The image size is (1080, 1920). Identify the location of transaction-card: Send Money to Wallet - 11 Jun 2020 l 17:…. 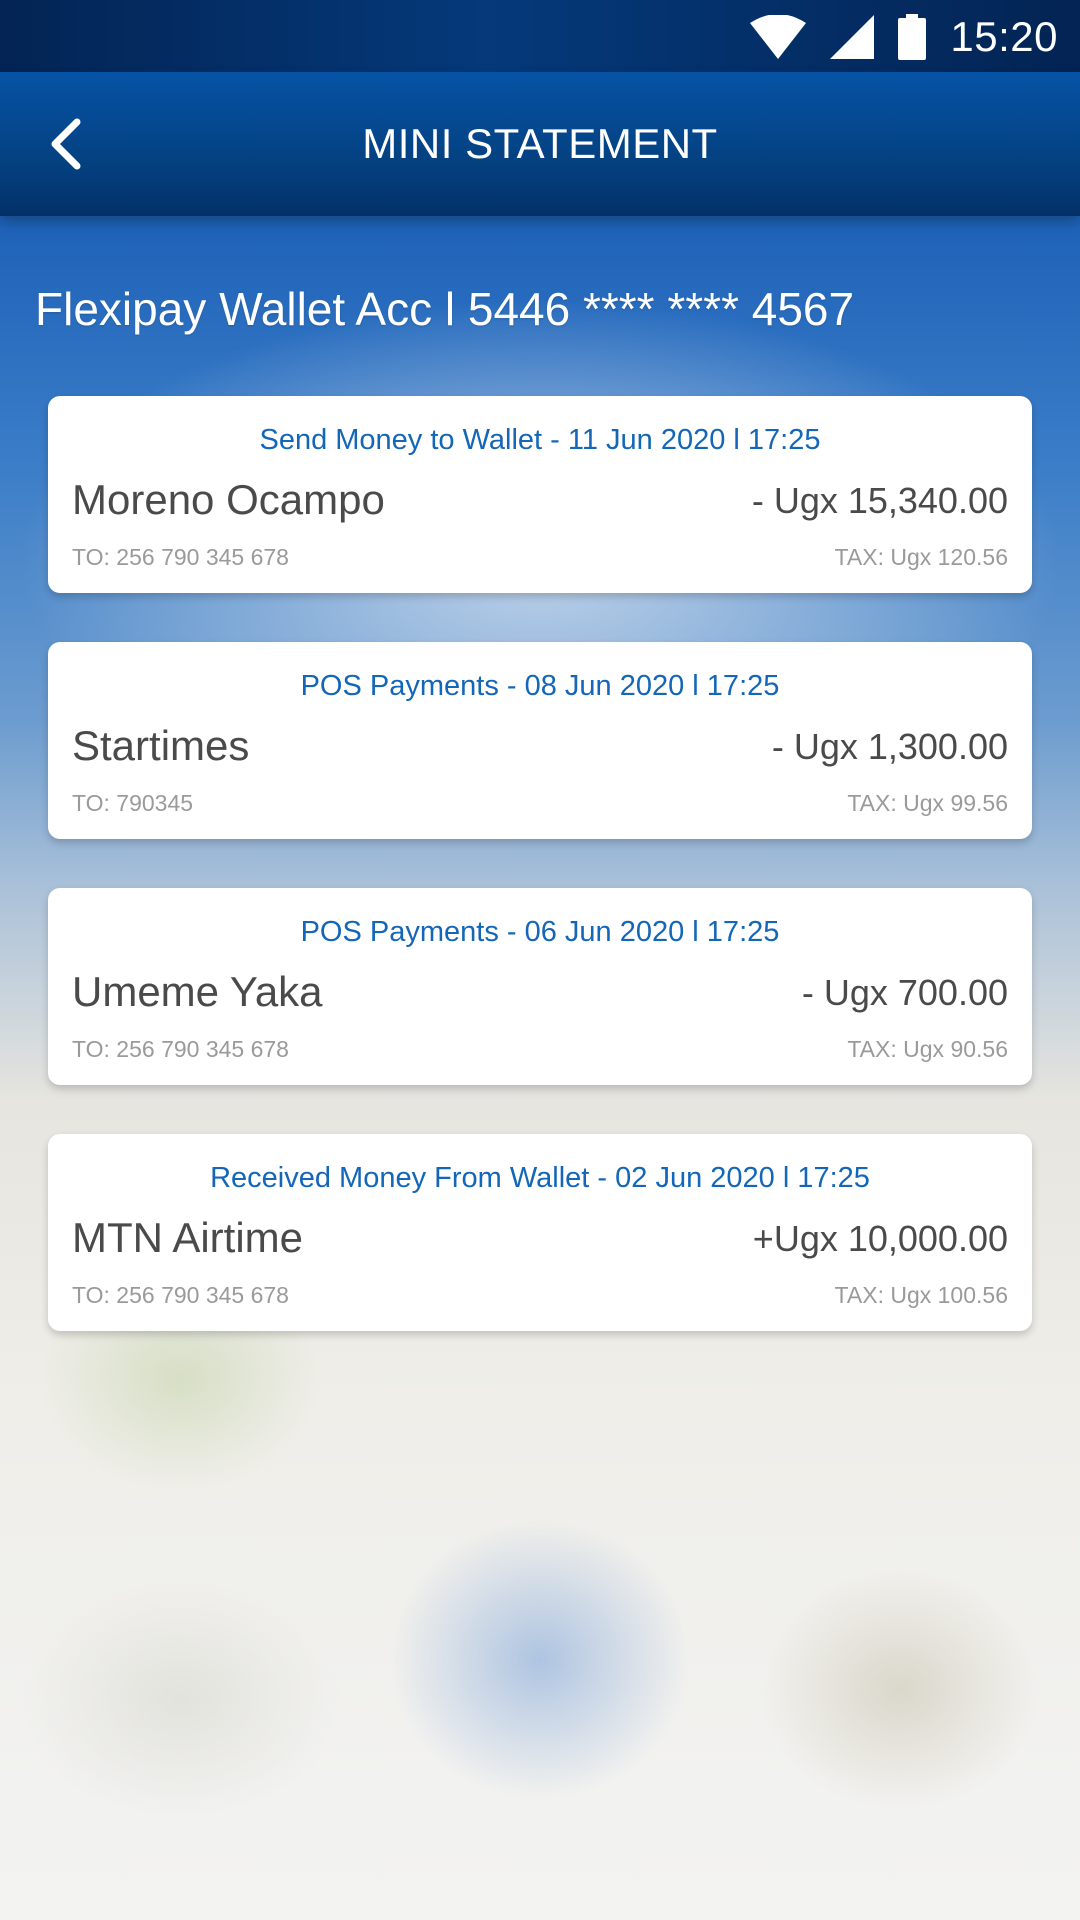
(540, 494).